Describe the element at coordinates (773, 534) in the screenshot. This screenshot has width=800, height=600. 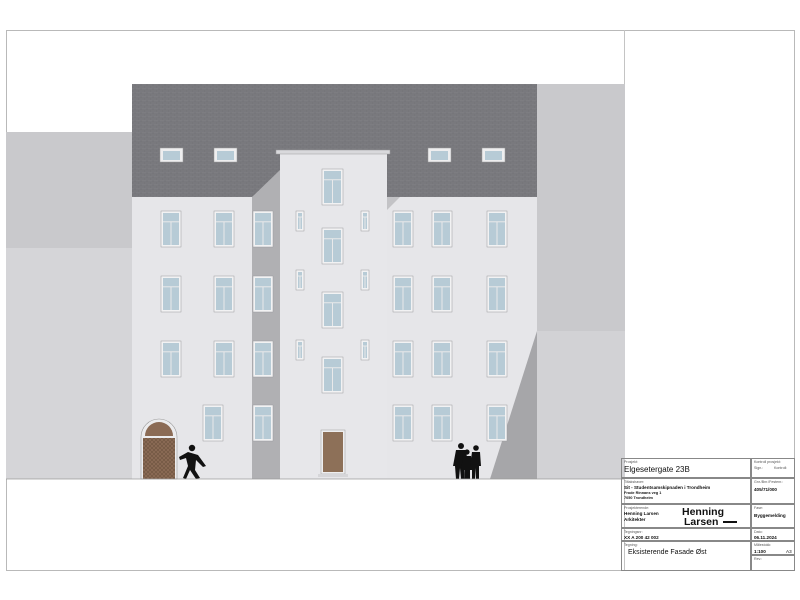
I see `date-cell: Dato: 06.11.2024` at that location.